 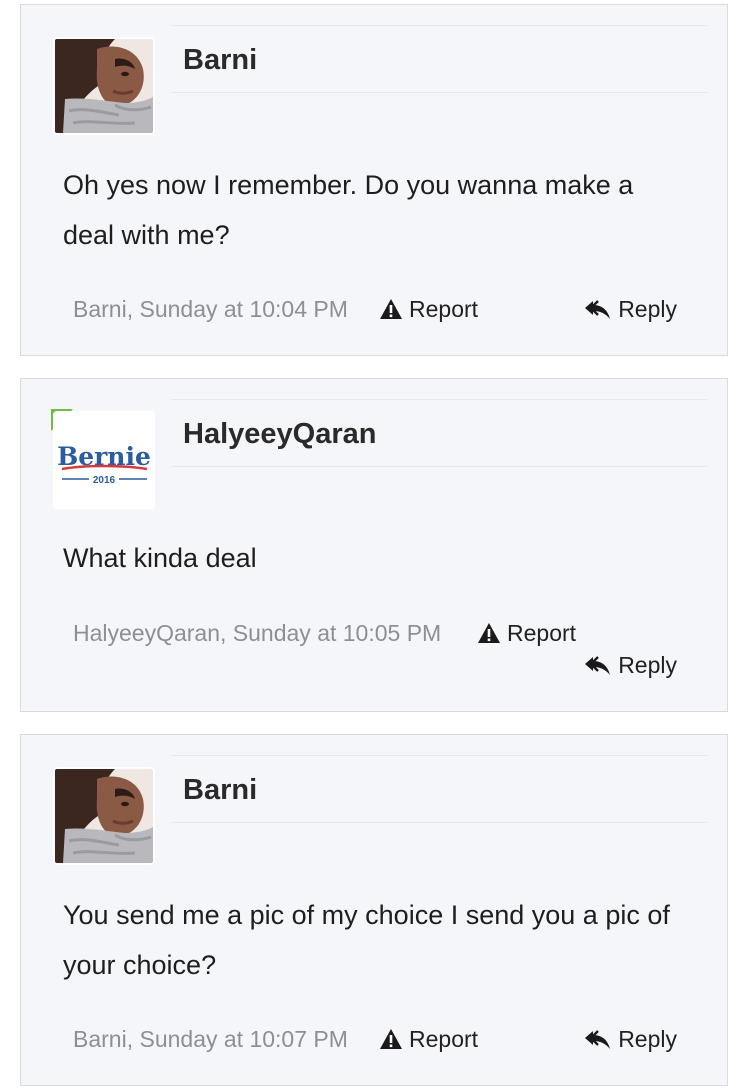 What do you see at coordinates (210, 309) in the screenshot?
I see `post-meta: Barni, Sunday at 10:04 PM` at bounding box center [210, 309].